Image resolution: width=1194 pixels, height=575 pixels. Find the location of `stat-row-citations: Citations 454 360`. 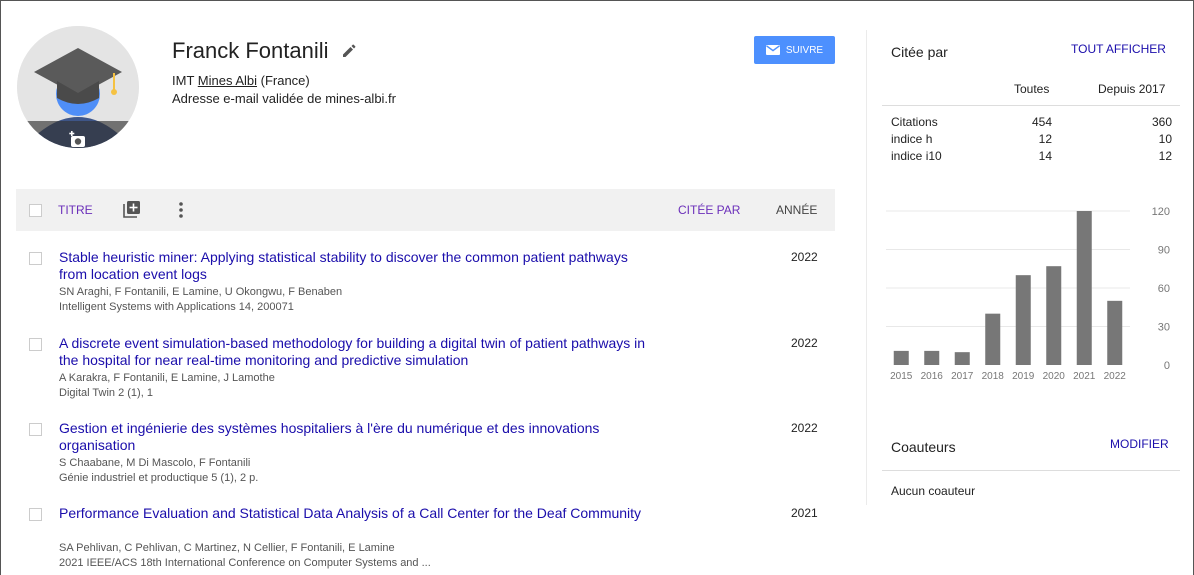

stat-row-citations: Citations 454 360 is located at coordinates (1031, 123).